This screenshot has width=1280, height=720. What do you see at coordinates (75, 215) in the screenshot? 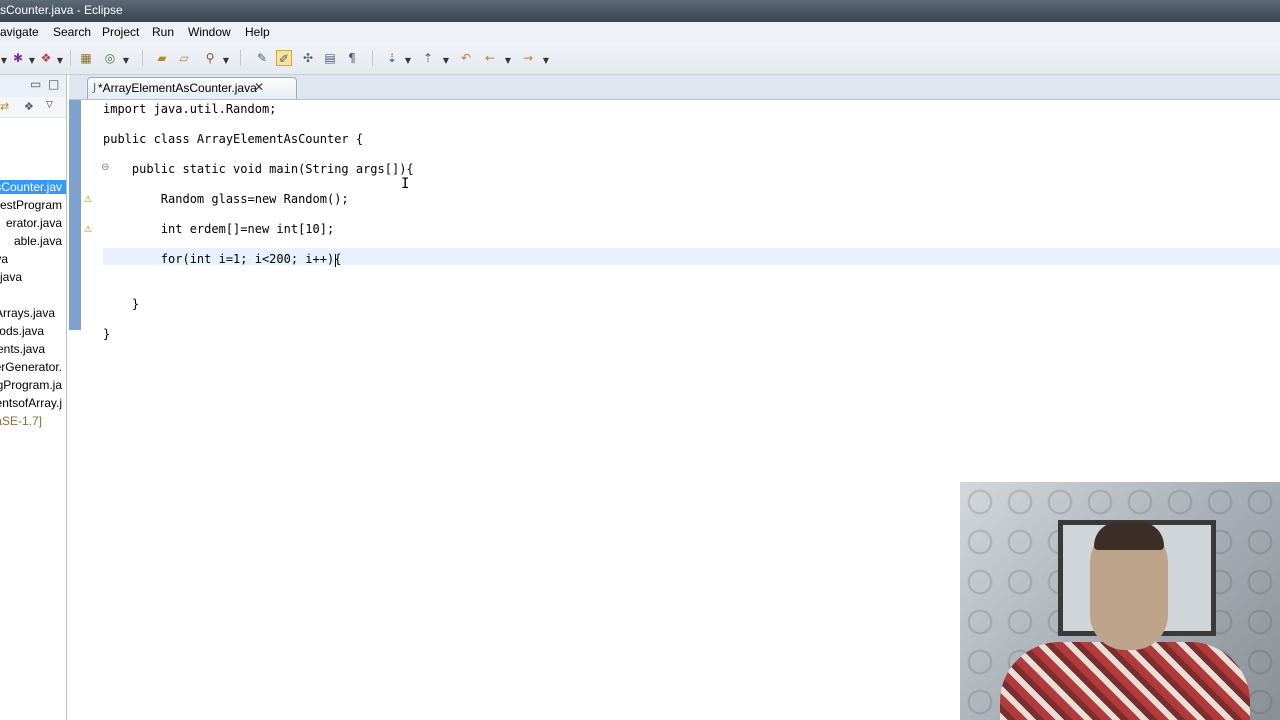
I see `quick-diff-ruler` at bounding box center [75, 215].